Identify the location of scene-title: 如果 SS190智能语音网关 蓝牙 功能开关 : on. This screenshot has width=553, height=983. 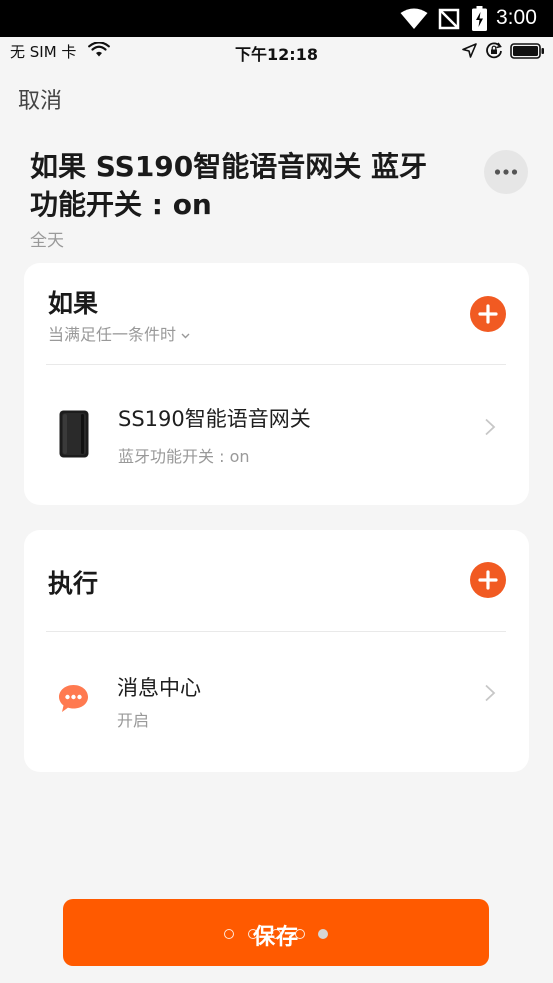
(228, 186).